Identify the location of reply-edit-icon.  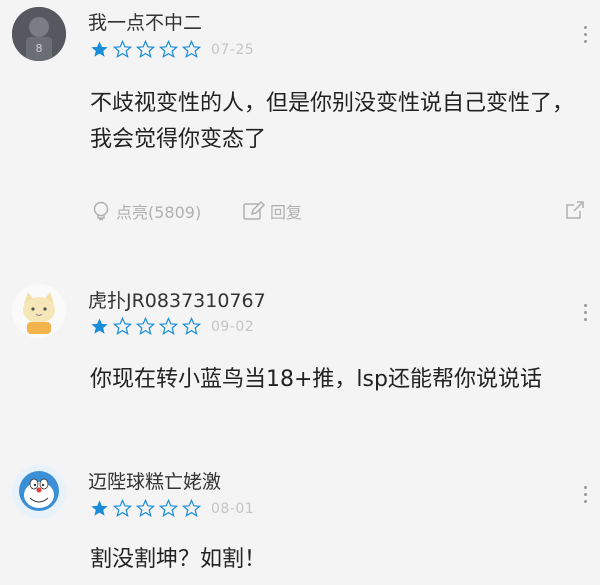
(254, 210).